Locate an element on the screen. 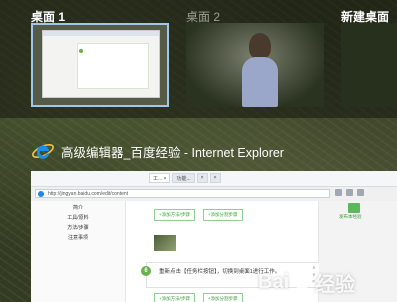 The width and height of the screenshot is (397, 302). new-desktop-label: 新建桌面 is located at coordinates (365, 17).